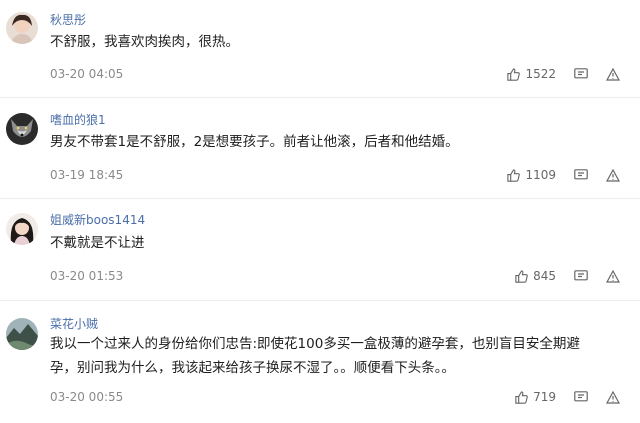 The image size is (640, 423). Describe the element at coordinates (567, 397) in the screenshot. I see `comment-actions: 719` at that location.